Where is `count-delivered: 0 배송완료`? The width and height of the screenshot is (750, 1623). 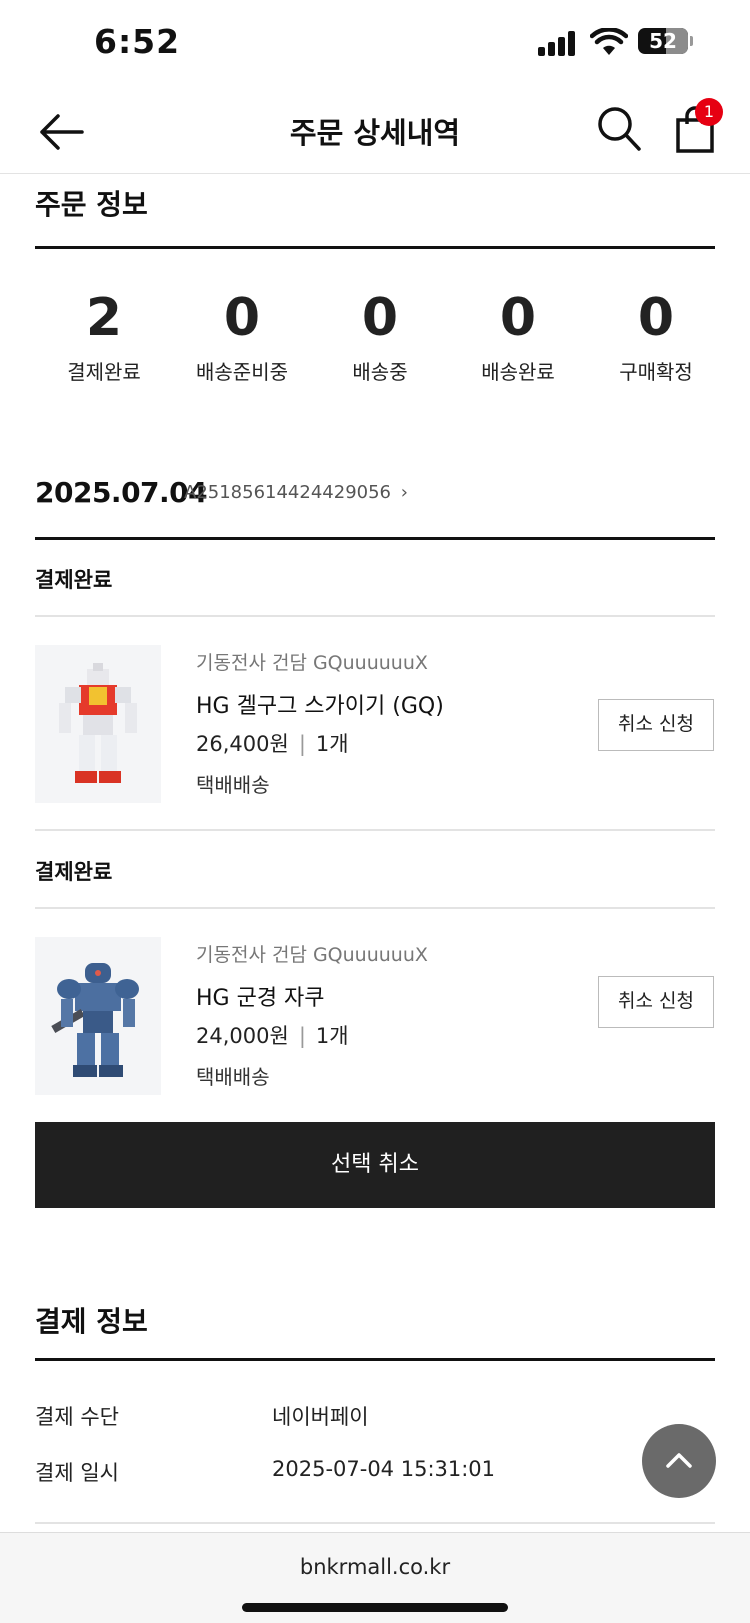
count-delivered: 0 배송완료 is located at coordinates (518, 336).